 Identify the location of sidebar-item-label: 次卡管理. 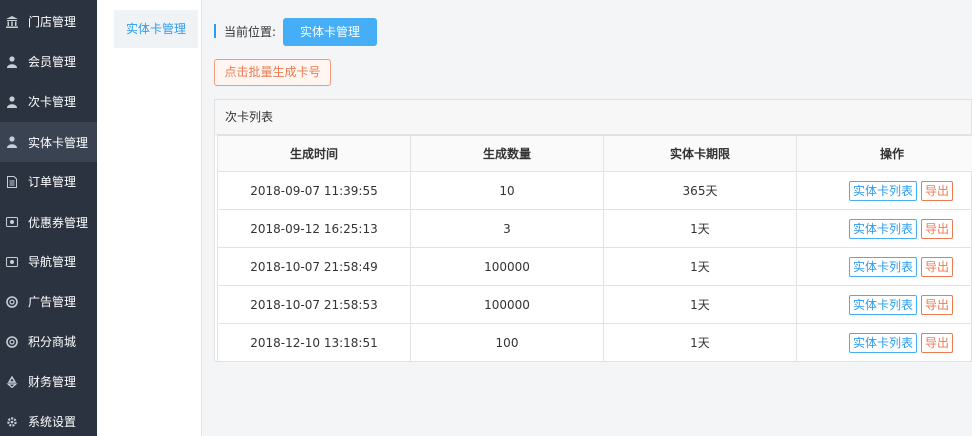
(52, 102).